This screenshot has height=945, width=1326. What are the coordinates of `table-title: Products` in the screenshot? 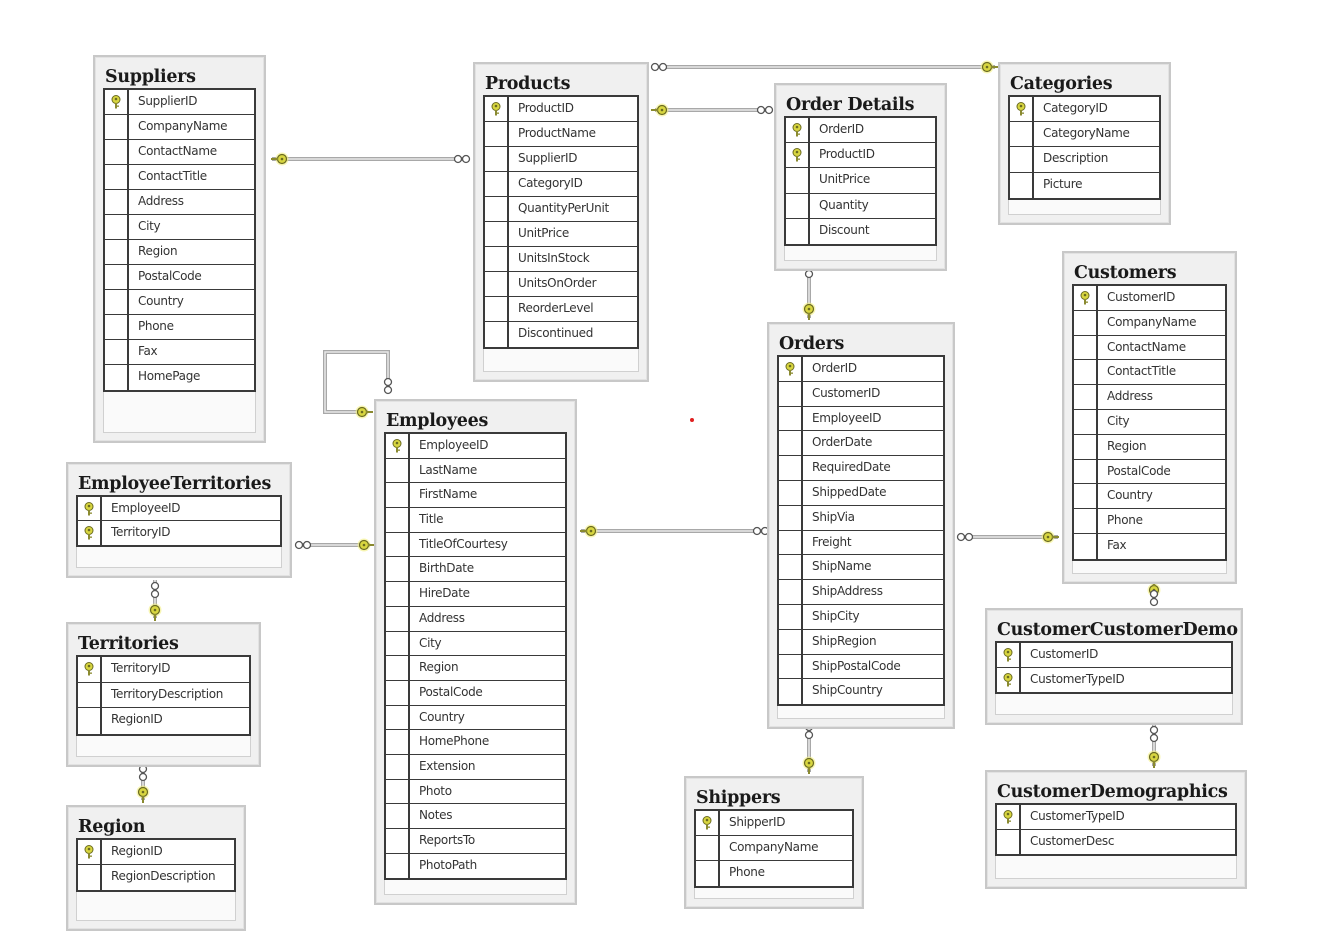 It's located at (566, 84).